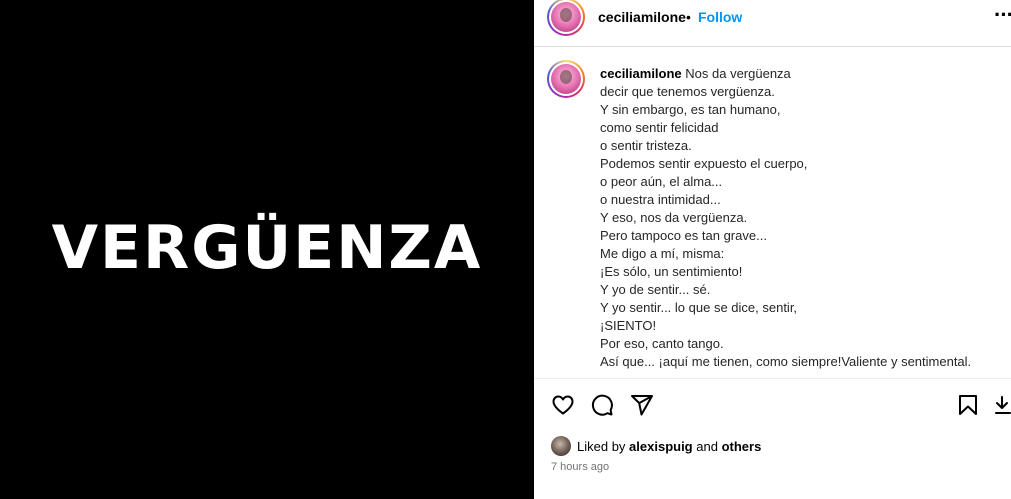  Describe the element at coordinates (561, 446) in the screenshot. I see `liker-avatar` at that location.